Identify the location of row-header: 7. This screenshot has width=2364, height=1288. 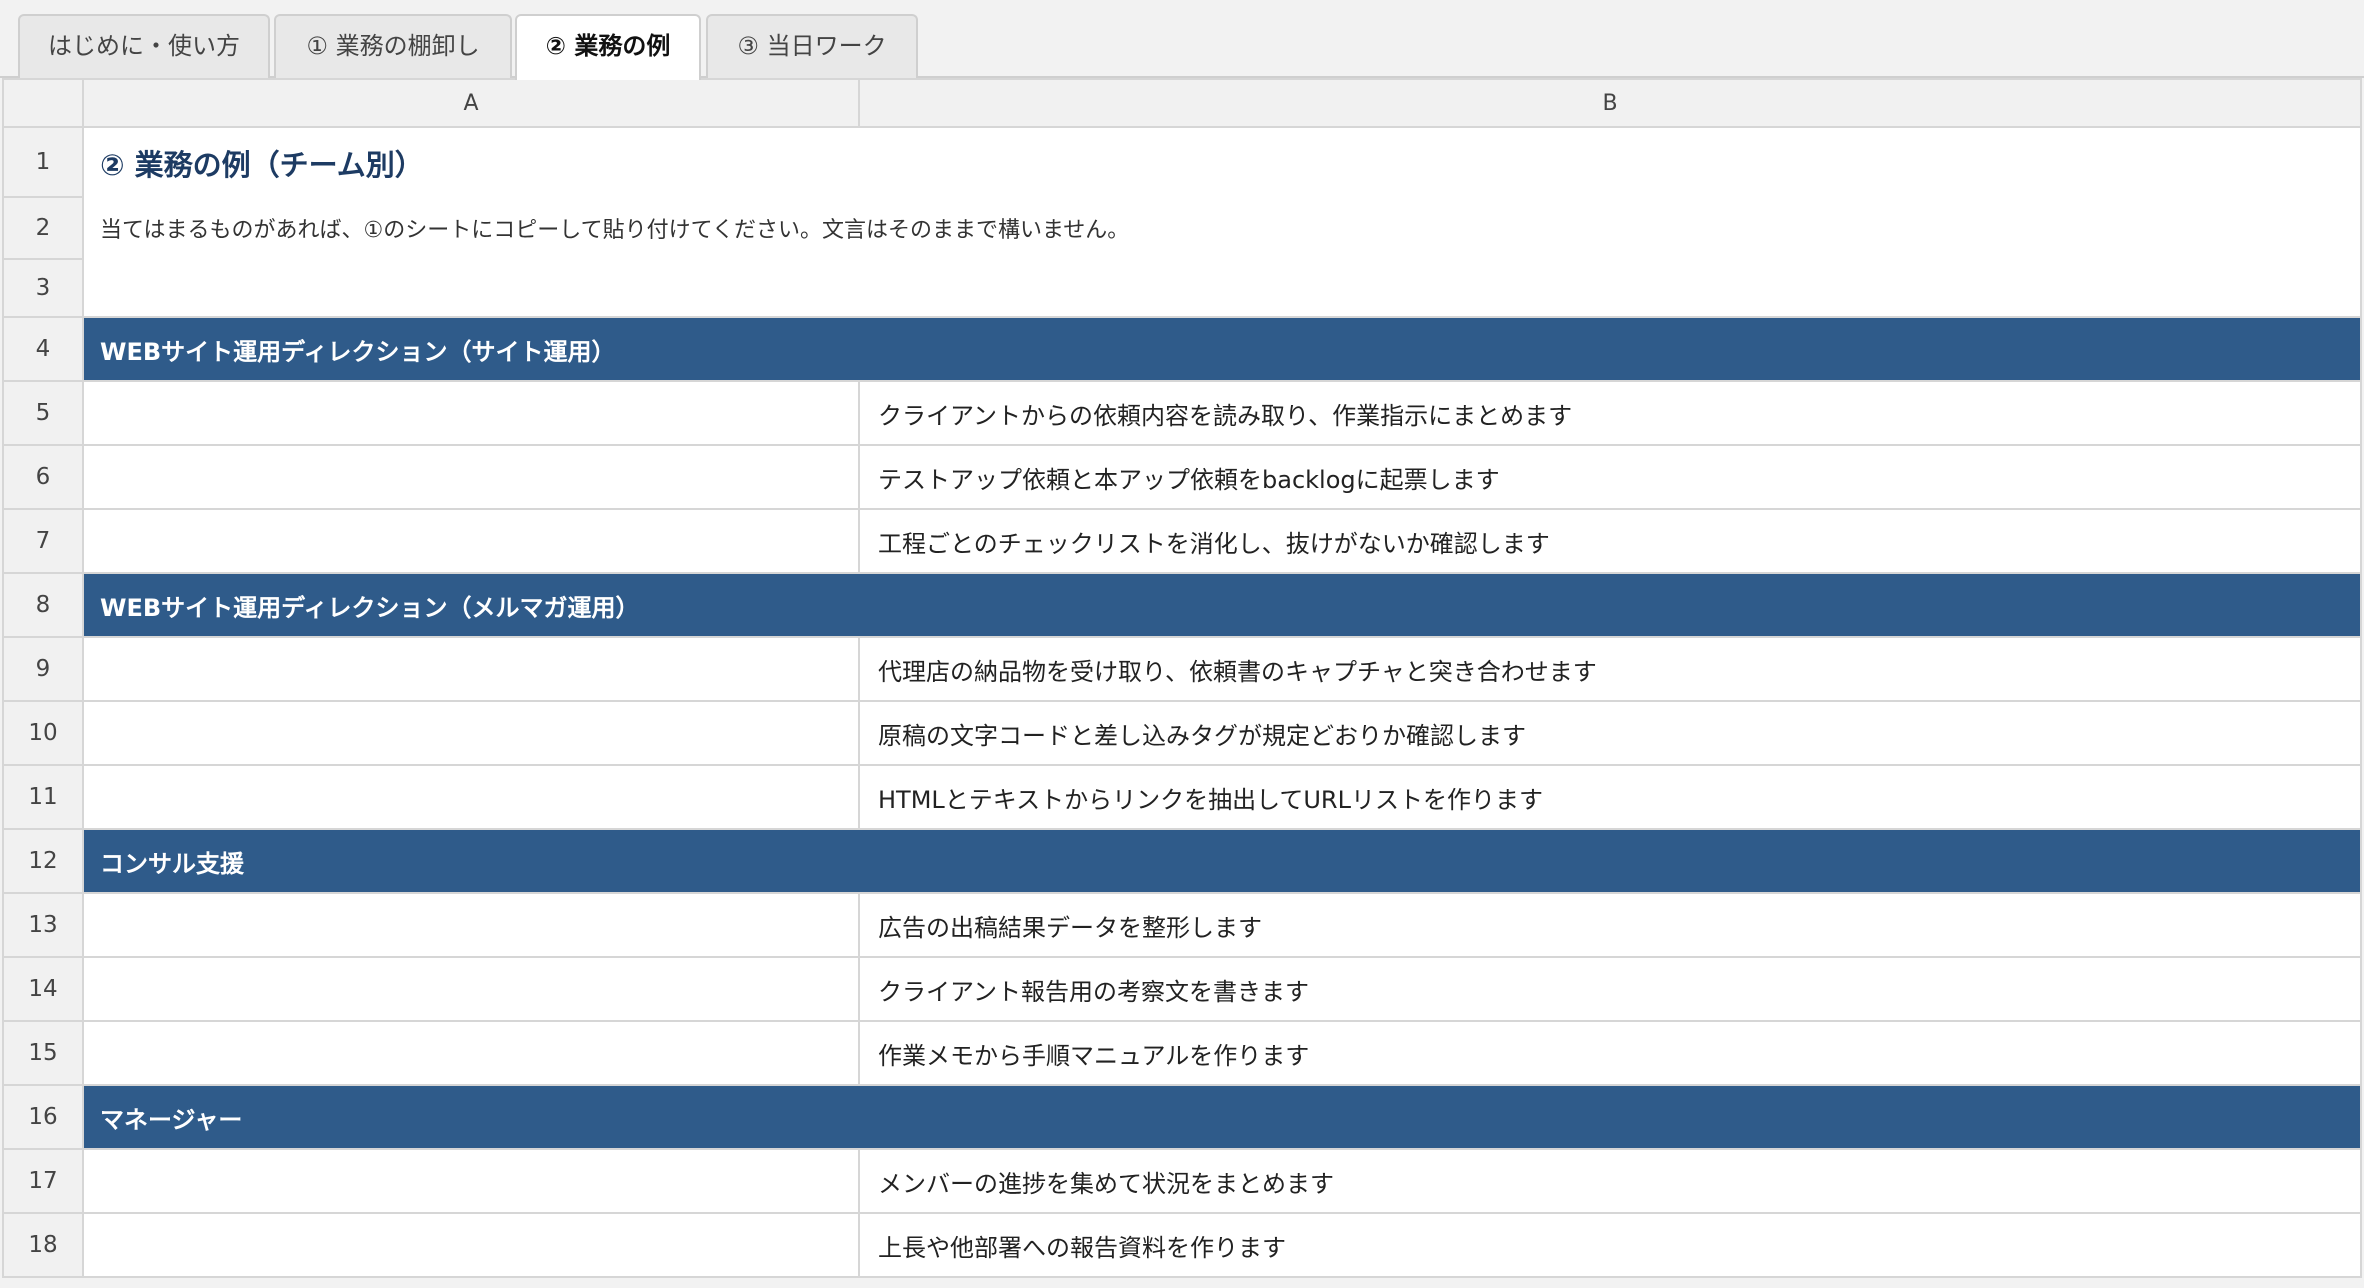
(43, 541).